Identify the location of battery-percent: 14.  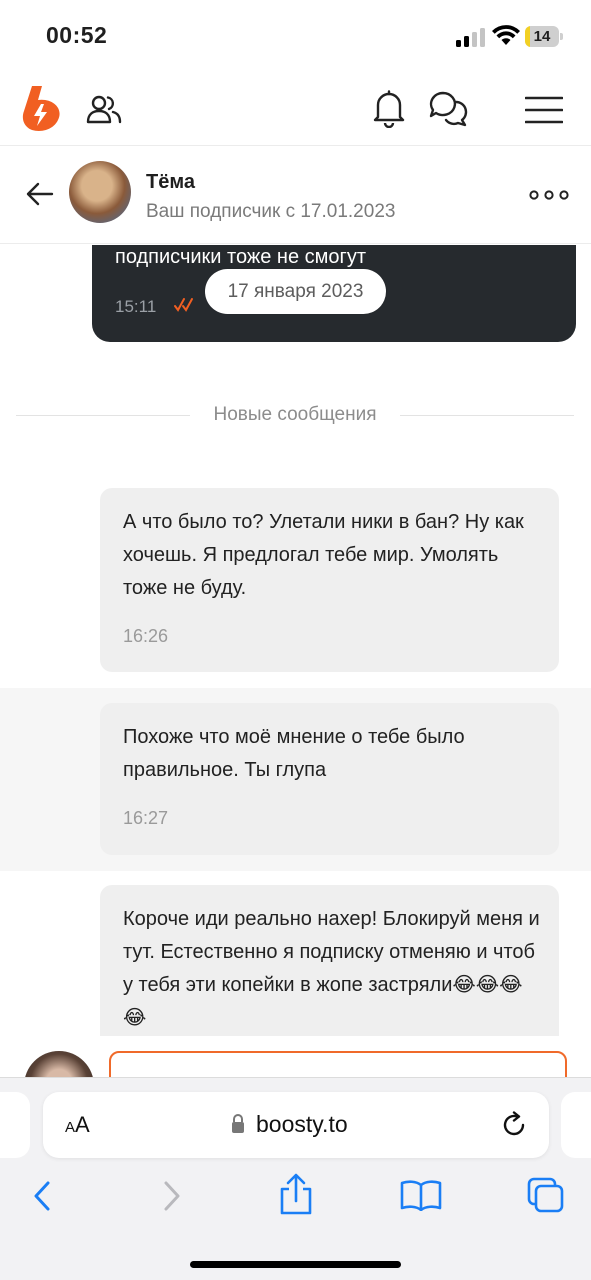
(542, 36).